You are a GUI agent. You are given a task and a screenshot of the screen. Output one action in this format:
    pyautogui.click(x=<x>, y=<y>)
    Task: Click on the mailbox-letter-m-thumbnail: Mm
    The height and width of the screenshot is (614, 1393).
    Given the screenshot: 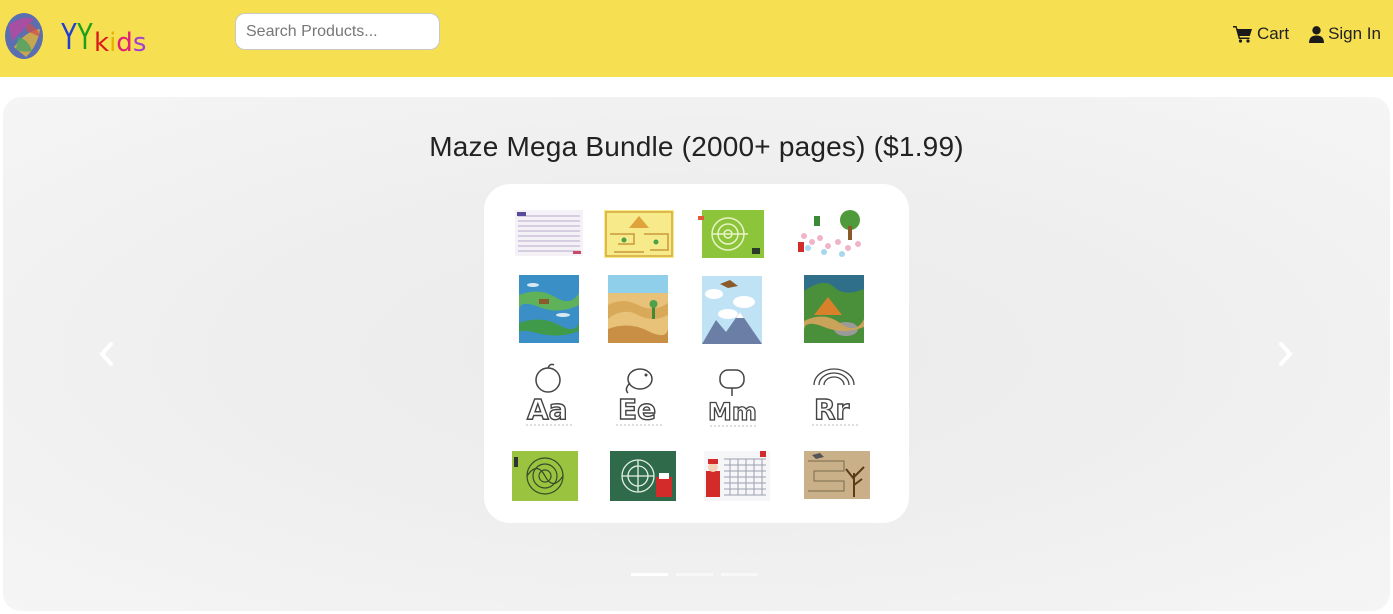 What is the action you would take?
    pyautogui.click(x=733, y=398)
    